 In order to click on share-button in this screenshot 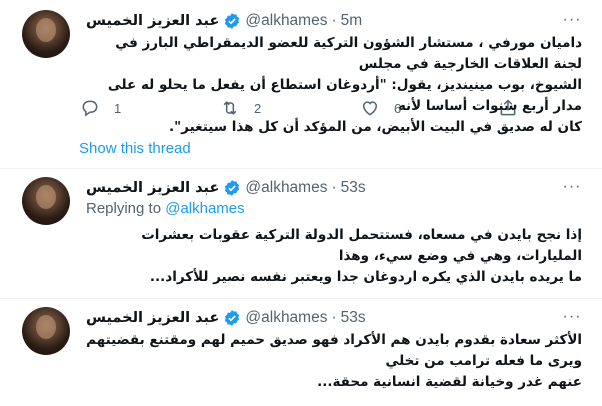, I will do `click(508, 108)`.